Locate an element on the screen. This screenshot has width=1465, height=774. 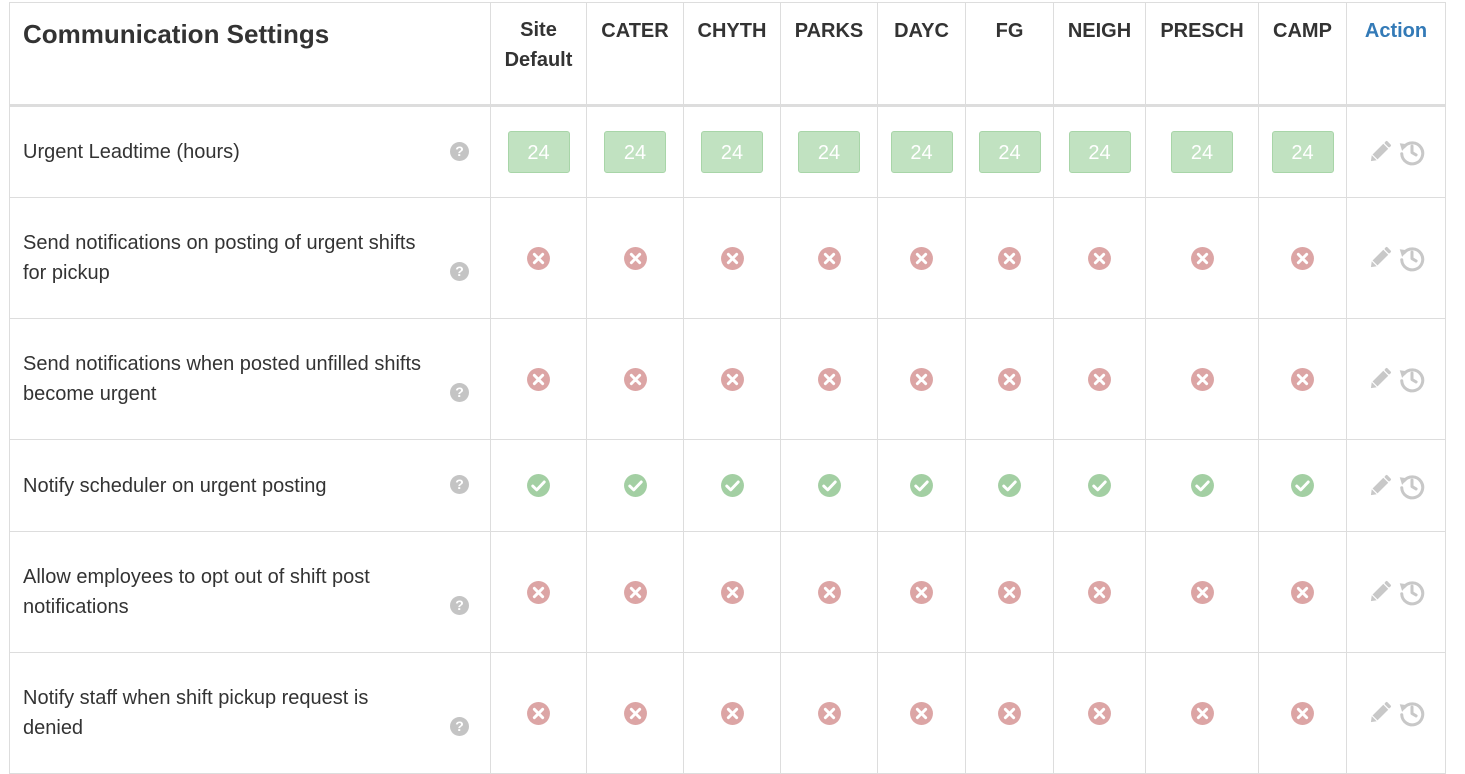
column-header-neigh: NEIGH is located at coordinates (1099, 54).